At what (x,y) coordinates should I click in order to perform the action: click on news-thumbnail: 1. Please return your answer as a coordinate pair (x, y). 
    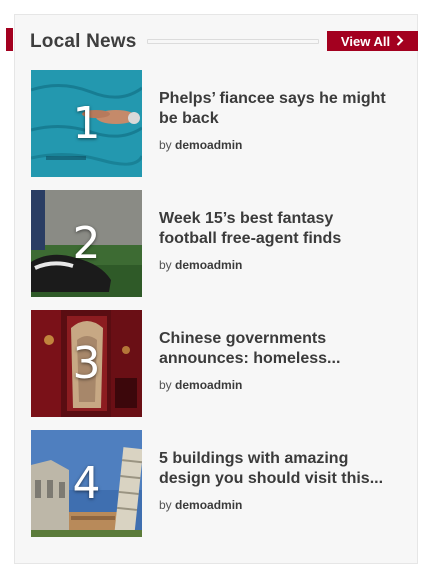
    Looking at the image, I should click on (86, 123).